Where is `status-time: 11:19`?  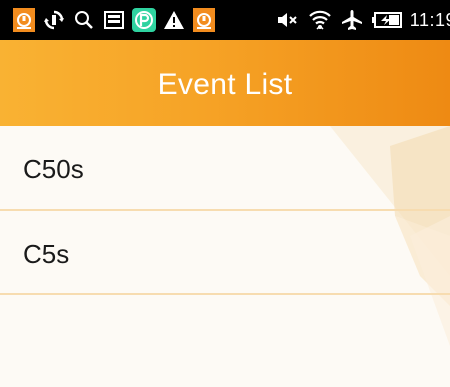
status-time: 11:19 is located at coordinates (429, 19).